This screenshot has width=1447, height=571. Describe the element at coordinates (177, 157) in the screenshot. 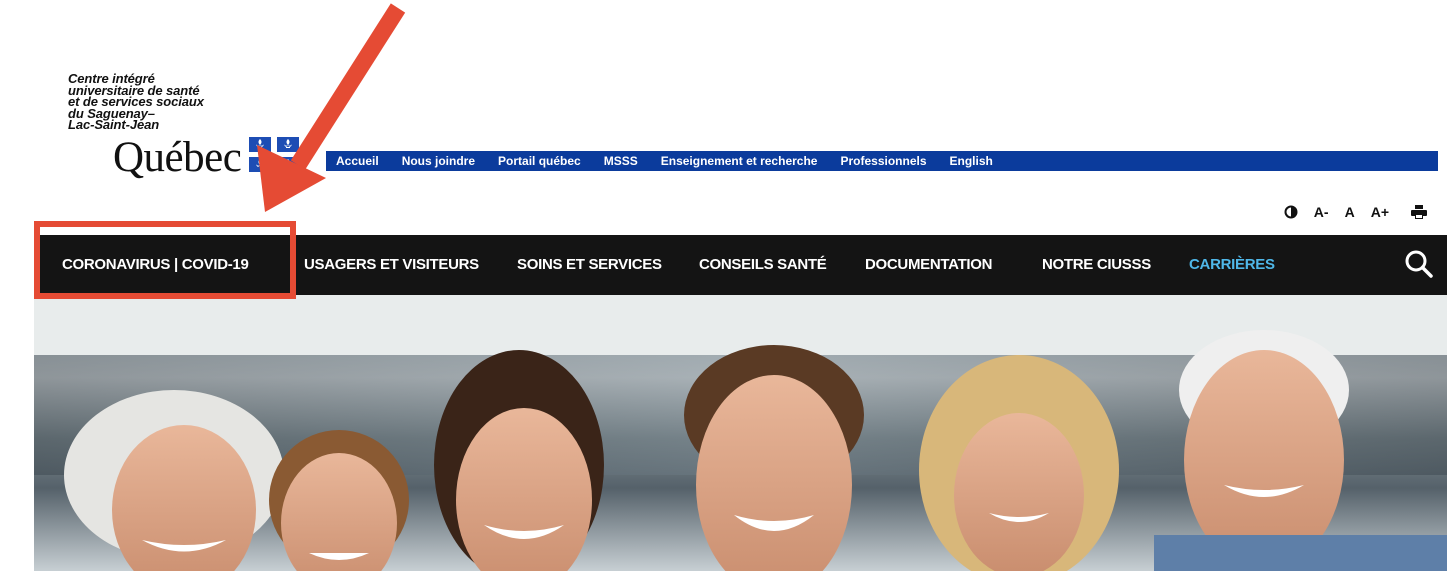

I see `quebec-wordmark: Québec` at that location.